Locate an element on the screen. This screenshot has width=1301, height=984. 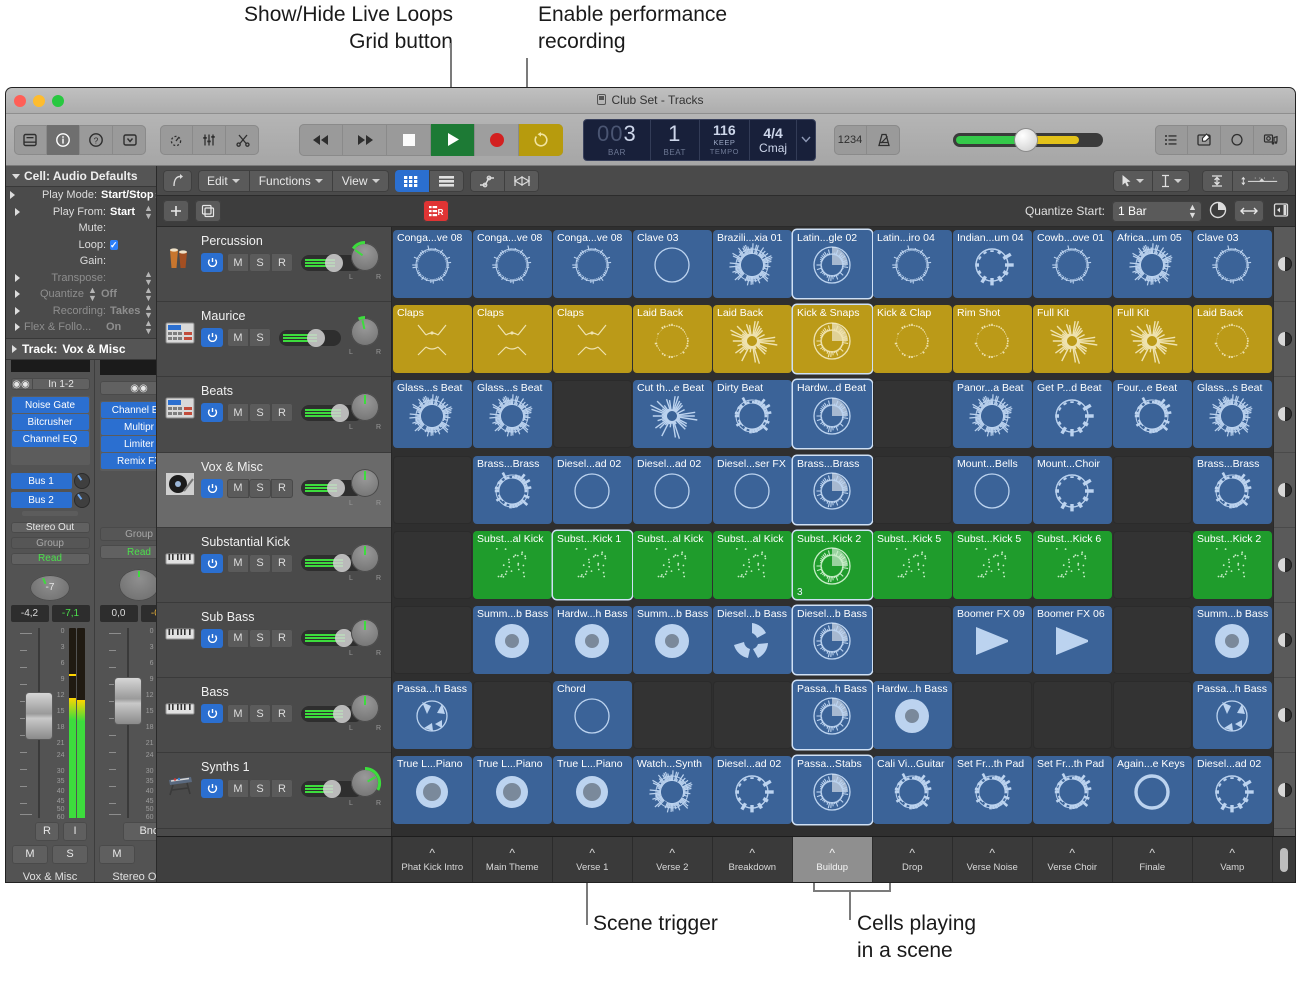
smart-controls-icon is located at coordinates (209, 139).